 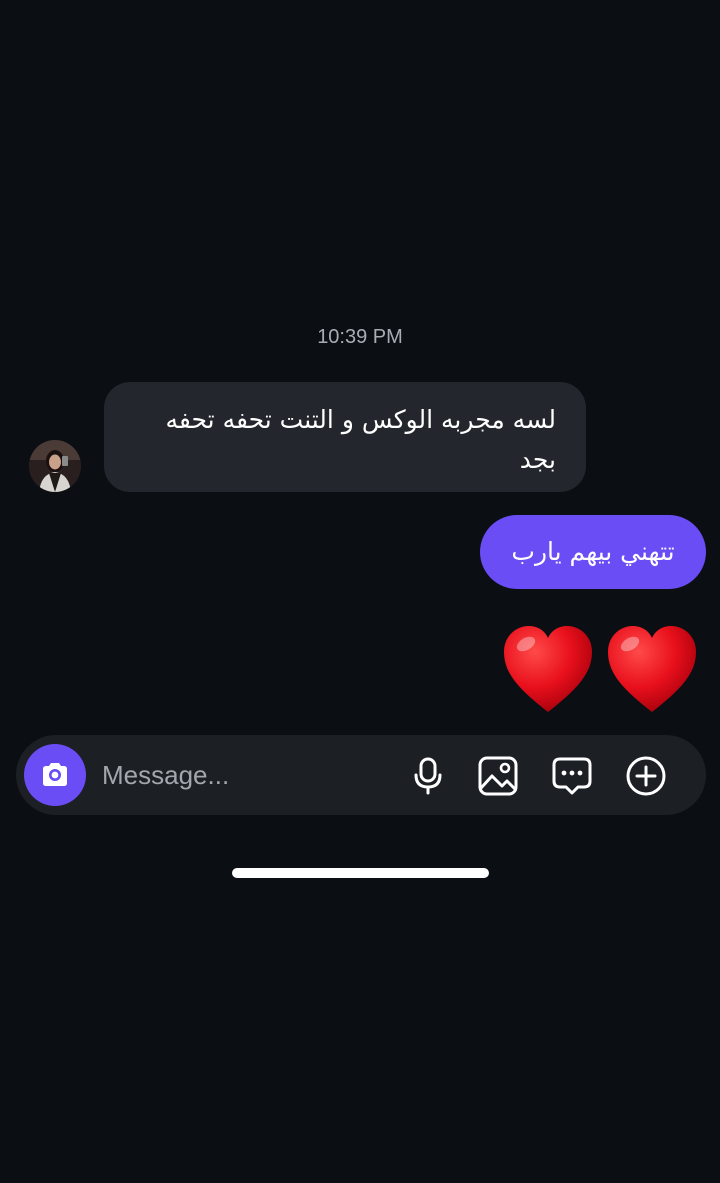 What do you see at coordinates (601, 670) in the screenshot?
I see `outgoing-emoji-message` at bounding box center [601, 670].